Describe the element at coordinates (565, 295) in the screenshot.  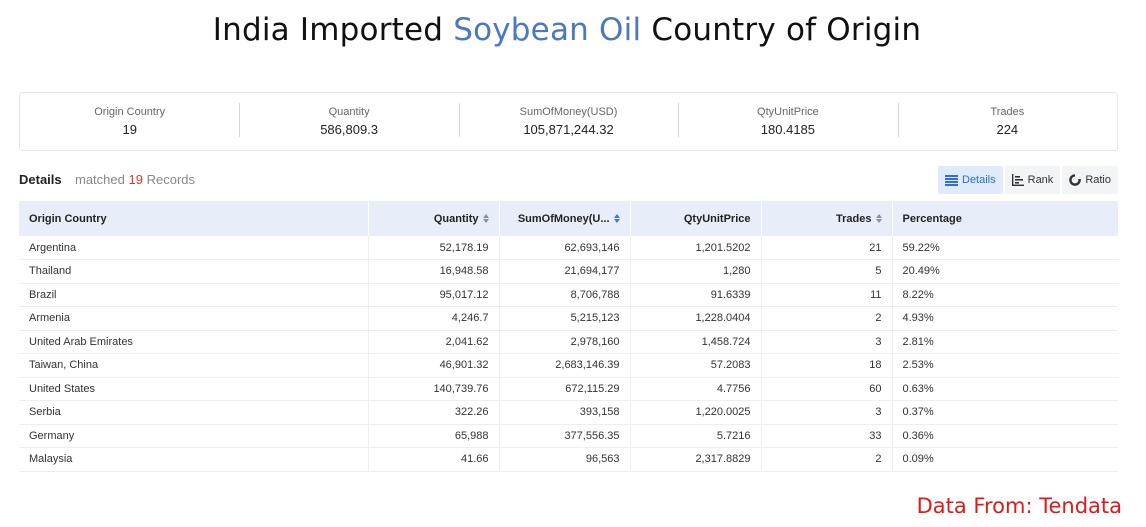
I see `cell-sum-of-money: 8,706,788` at that location.